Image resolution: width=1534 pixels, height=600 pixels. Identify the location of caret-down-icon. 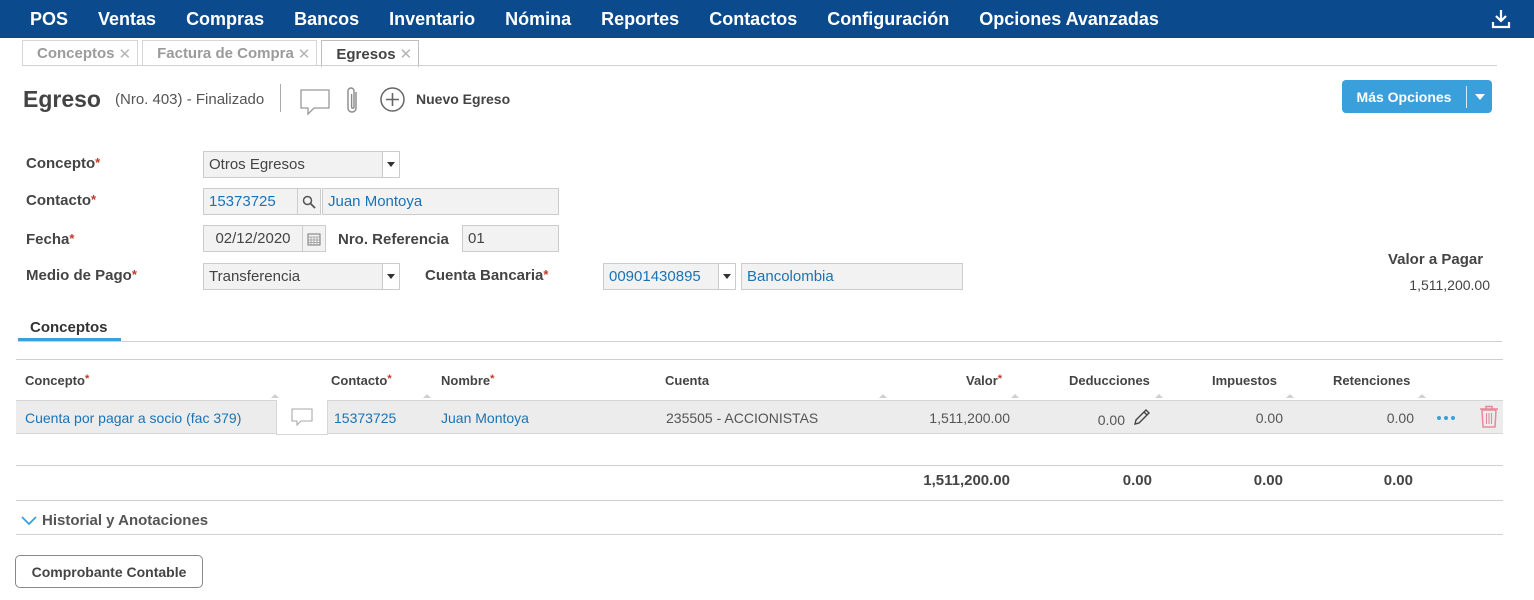
(1480, 96).